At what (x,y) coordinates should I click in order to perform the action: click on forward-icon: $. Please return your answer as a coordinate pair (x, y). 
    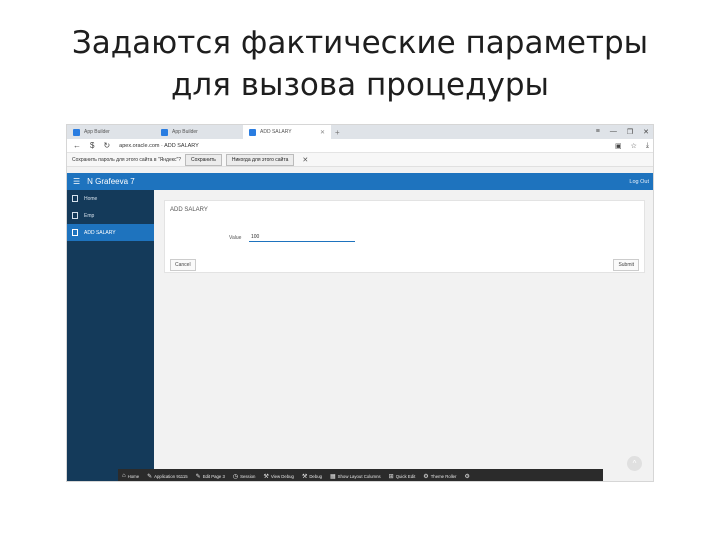
    Looking at the image, I should click on (92, 145).